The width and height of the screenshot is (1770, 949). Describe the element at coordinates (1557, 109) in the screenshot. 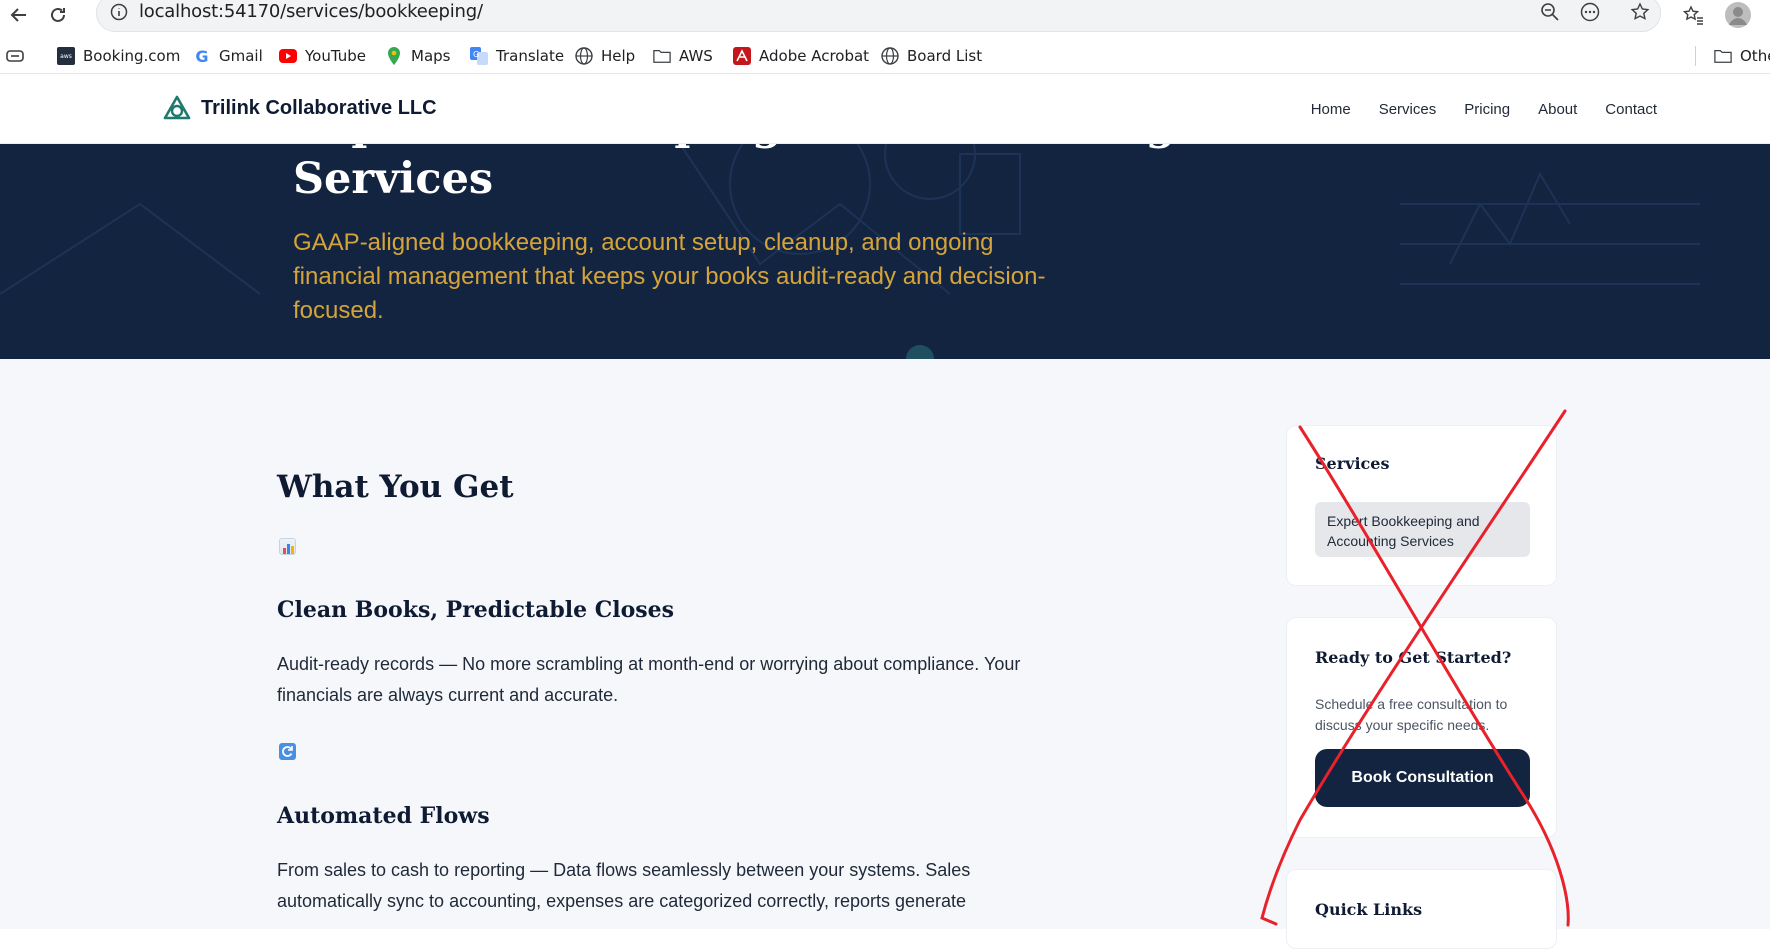

I see `nav-about: About` at that location.